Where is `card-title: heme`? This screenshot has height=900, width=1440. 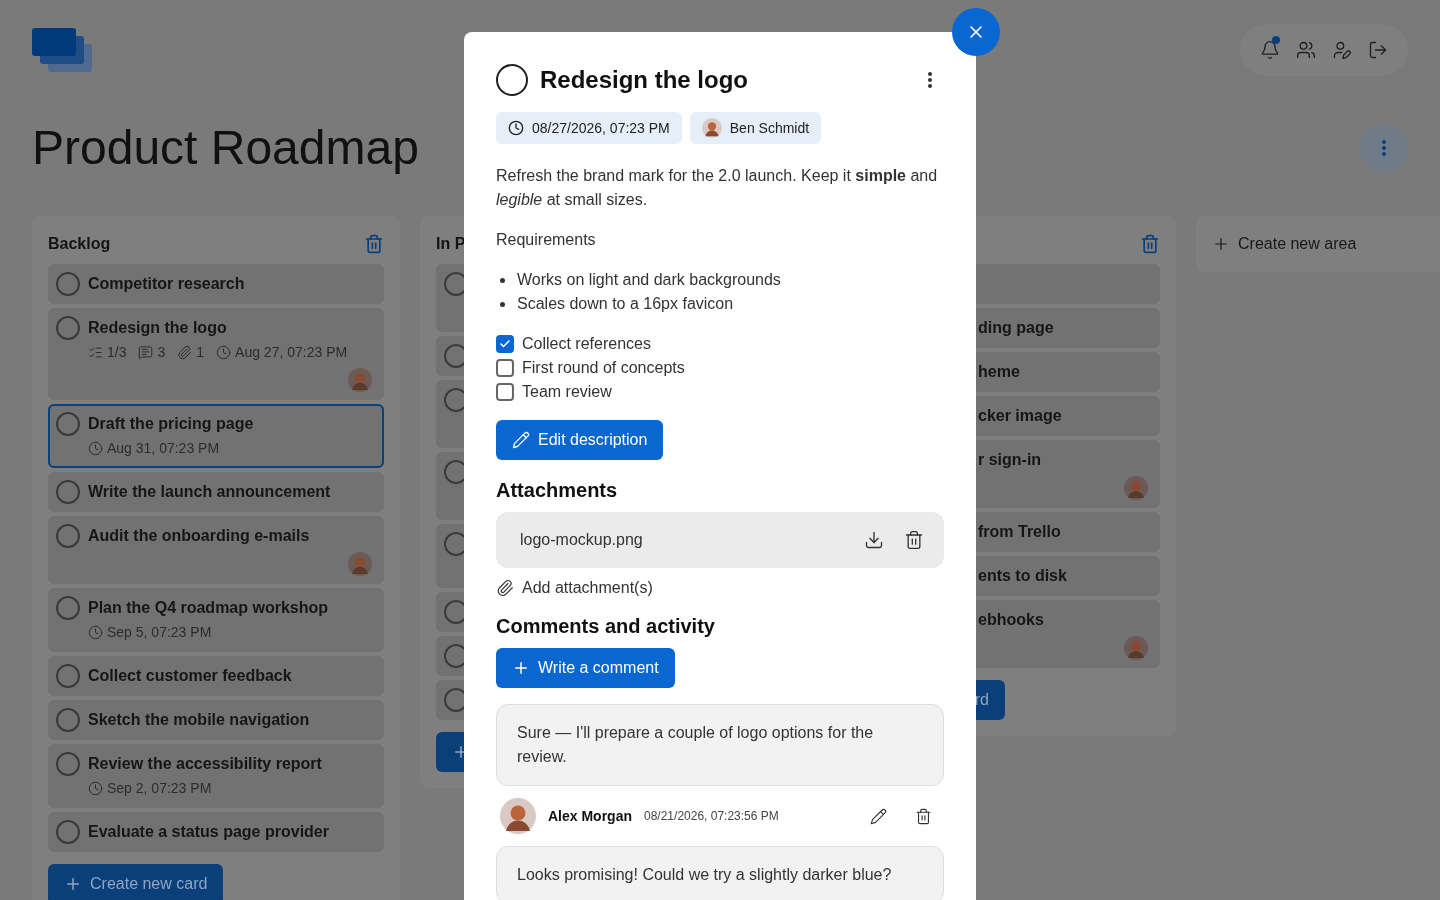 card-title: heme is located at coordinates (999, 372).